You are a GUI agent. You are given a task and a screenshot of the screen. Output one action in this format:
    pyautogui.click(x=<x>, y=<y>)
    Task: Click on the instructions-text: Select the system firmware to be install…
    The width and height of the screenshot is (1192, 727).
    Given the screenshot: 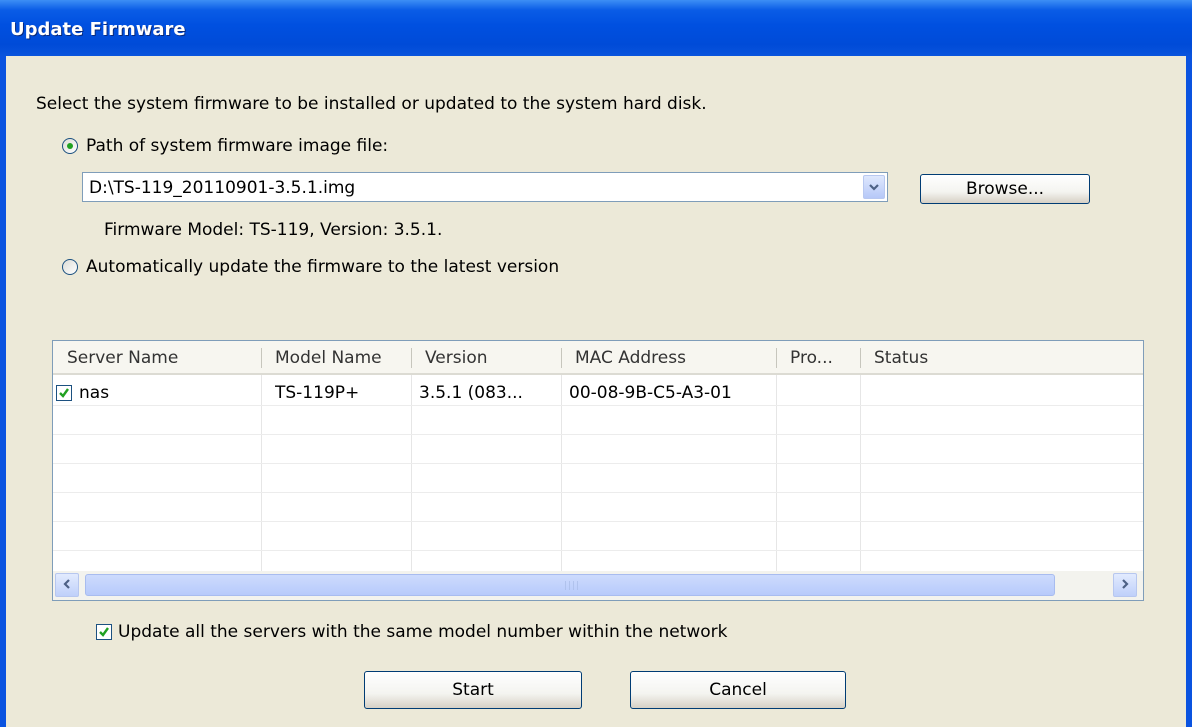 What is the action you would take?
    pyautogui.click(x=371, y=104)
    